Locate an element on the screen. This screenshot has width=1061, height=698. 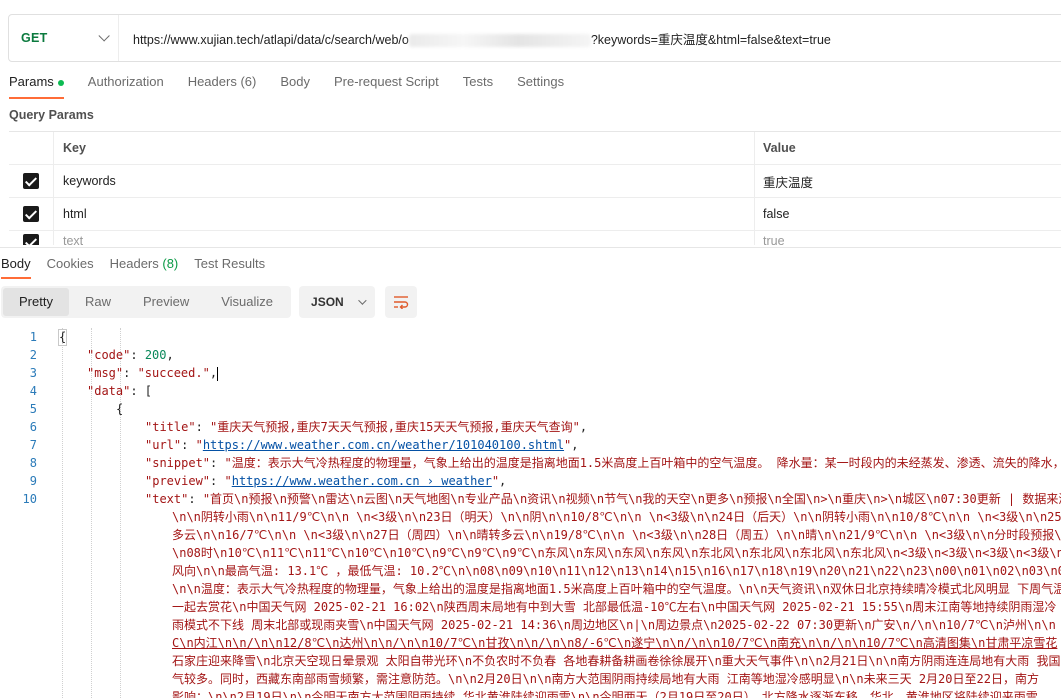
tab-settings: Settings is located at coordinates (540, 85).